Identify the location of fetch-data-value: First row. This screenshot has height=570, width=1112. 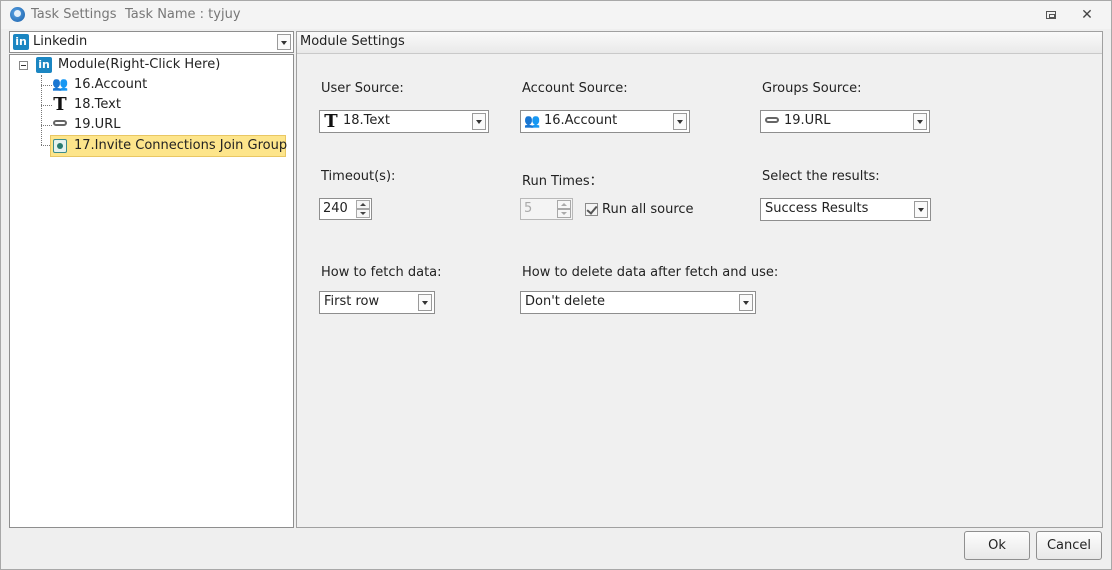
(352, 301).